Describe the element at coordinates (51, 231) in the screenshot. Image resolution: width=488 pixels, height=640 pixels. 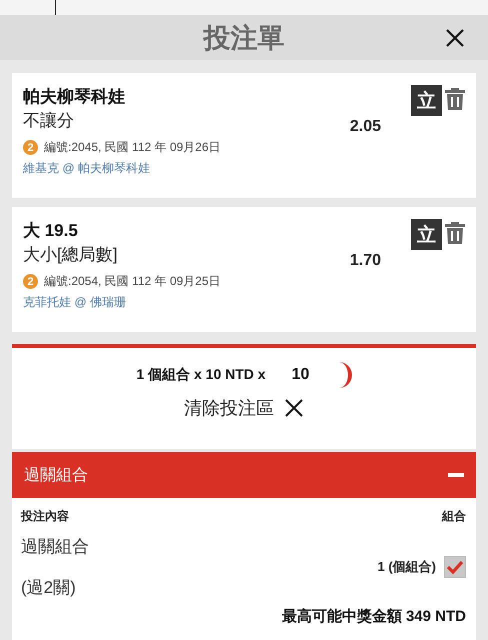
I see `selection-name: 大 19.5` at that location.